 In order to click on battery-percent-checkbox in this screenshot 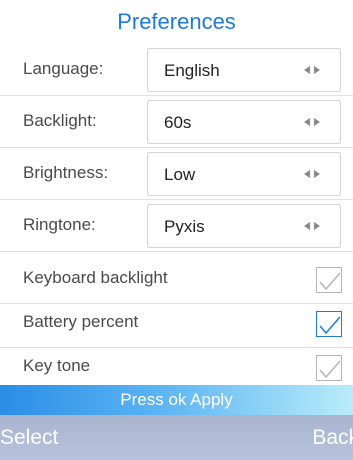, I will do `click(329, 324)`.